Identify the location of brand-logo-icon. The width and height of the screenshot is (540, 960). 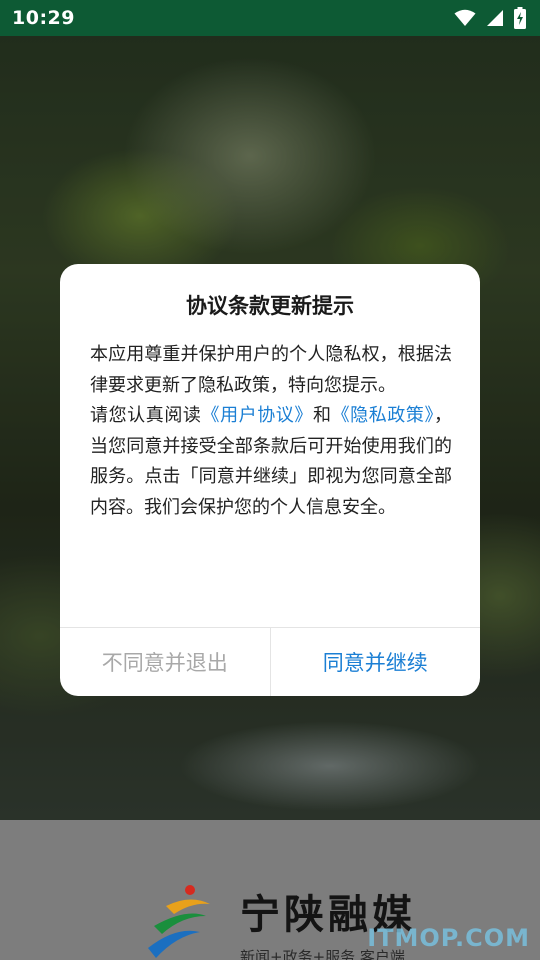
(181, 921).